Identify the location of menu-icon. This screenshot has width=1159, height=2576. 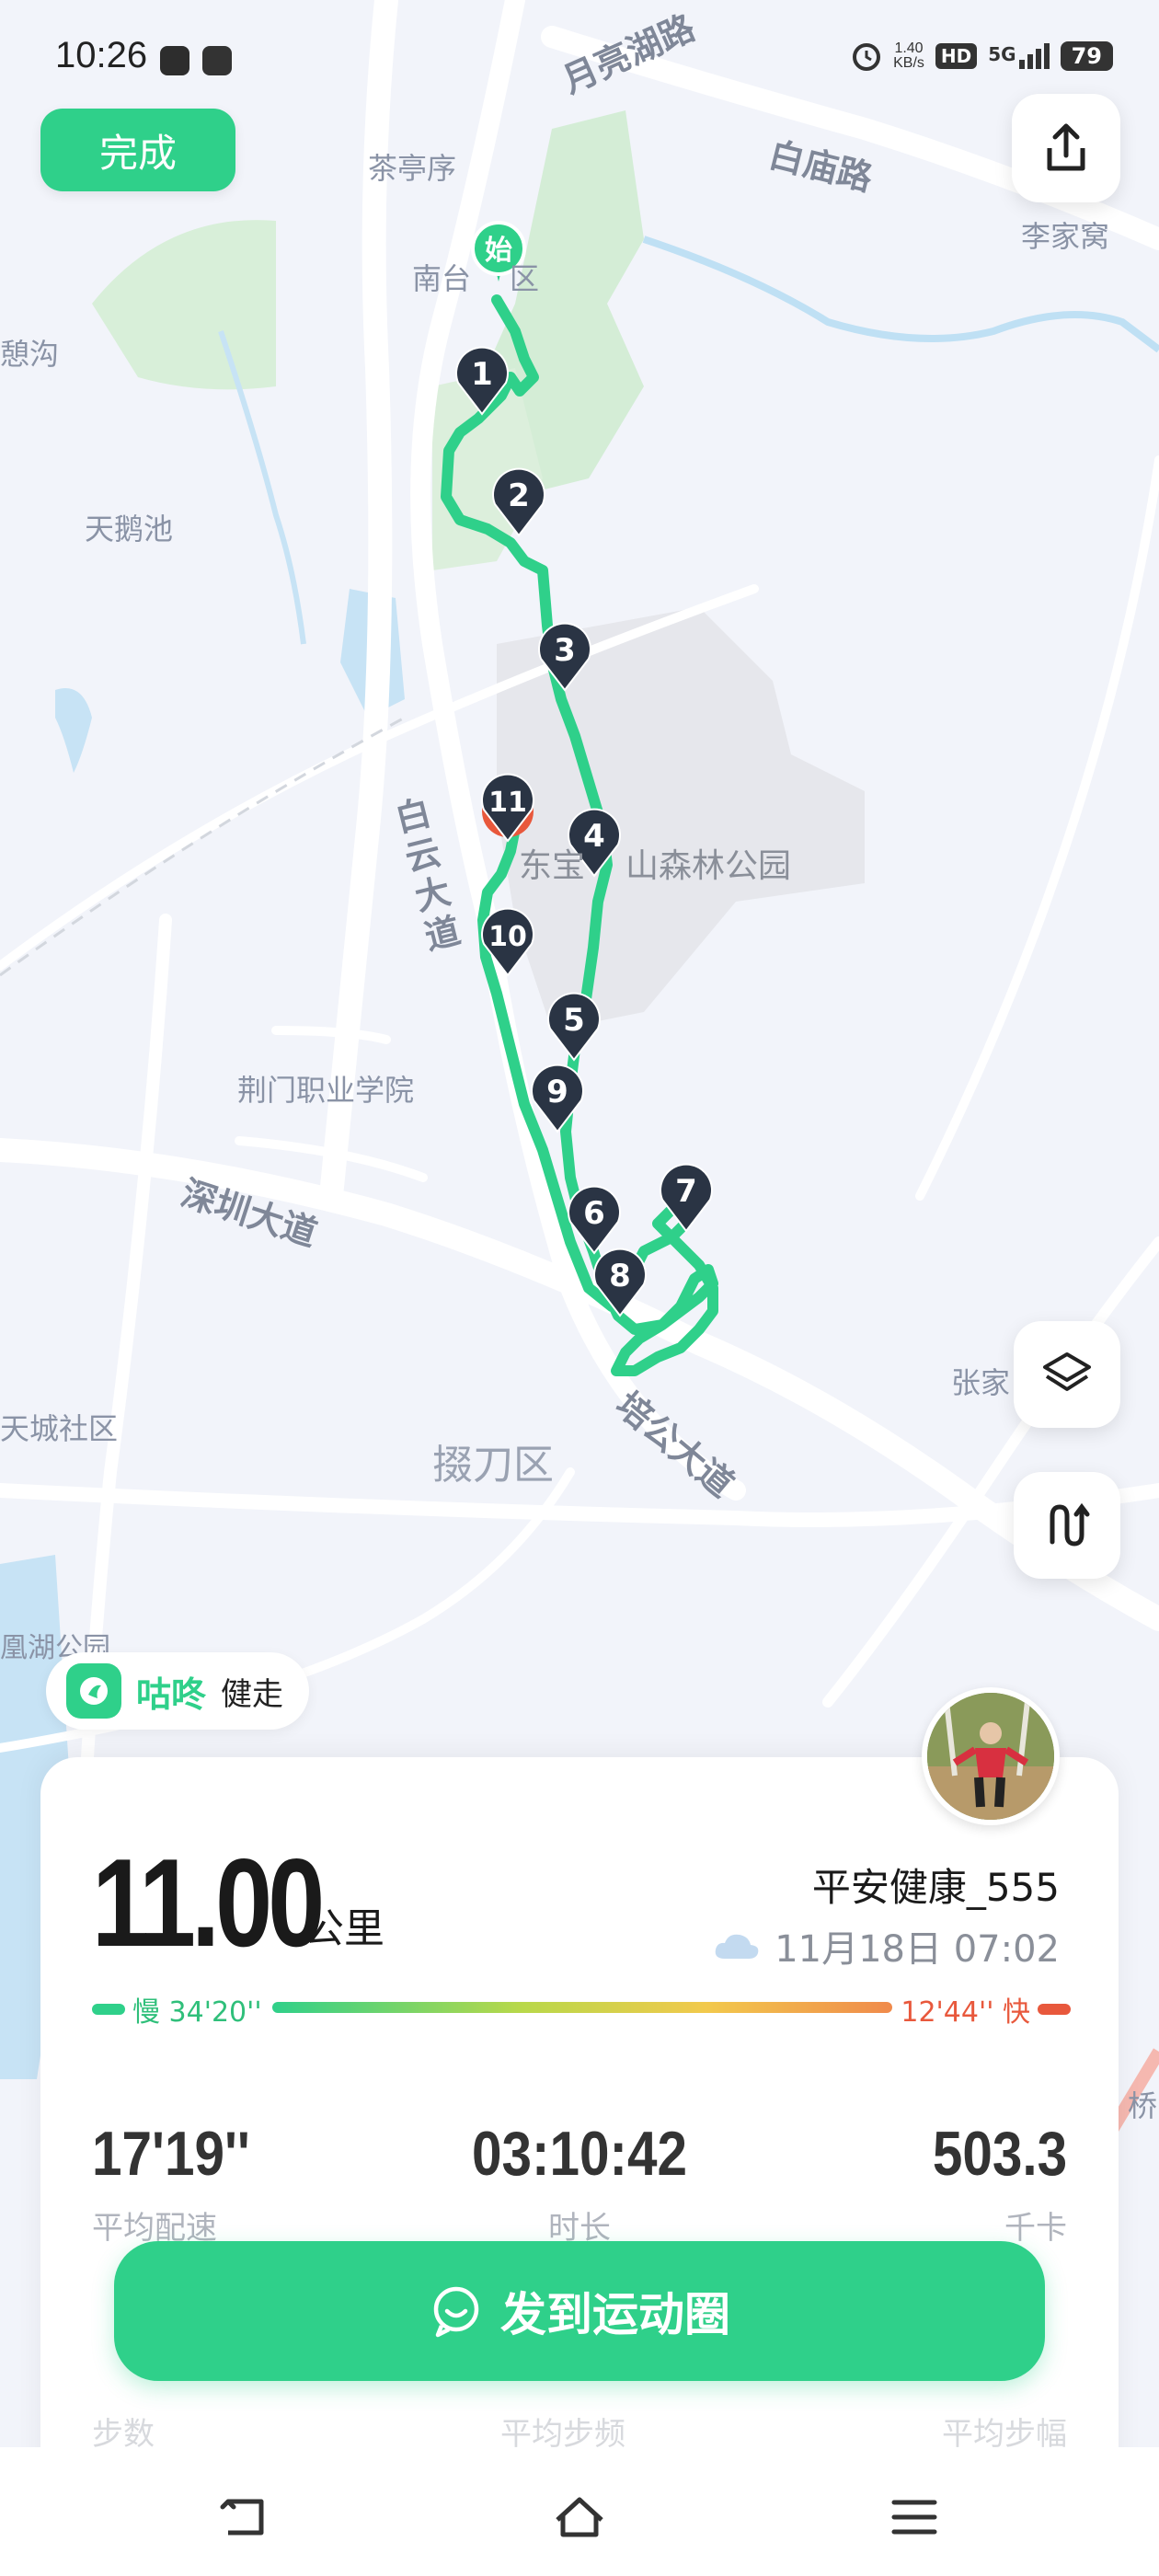
(914, 2517).